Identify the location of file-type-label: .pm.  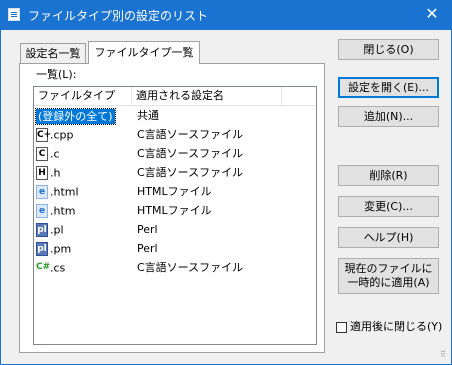
(61, 249).